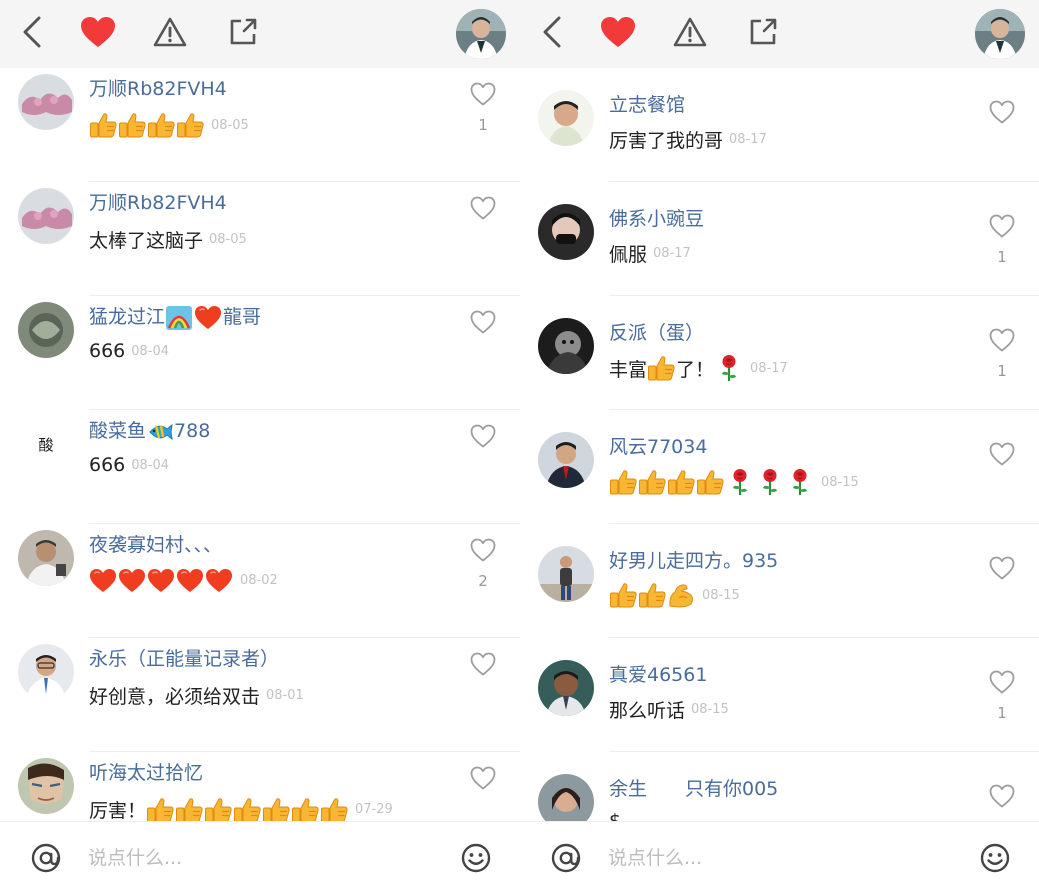 This screenshot has width=1039, height=893. I want to click on comment-item: 永乐（正能量记录者） 好创意，必须给双击 08-01, so click(260, 695).